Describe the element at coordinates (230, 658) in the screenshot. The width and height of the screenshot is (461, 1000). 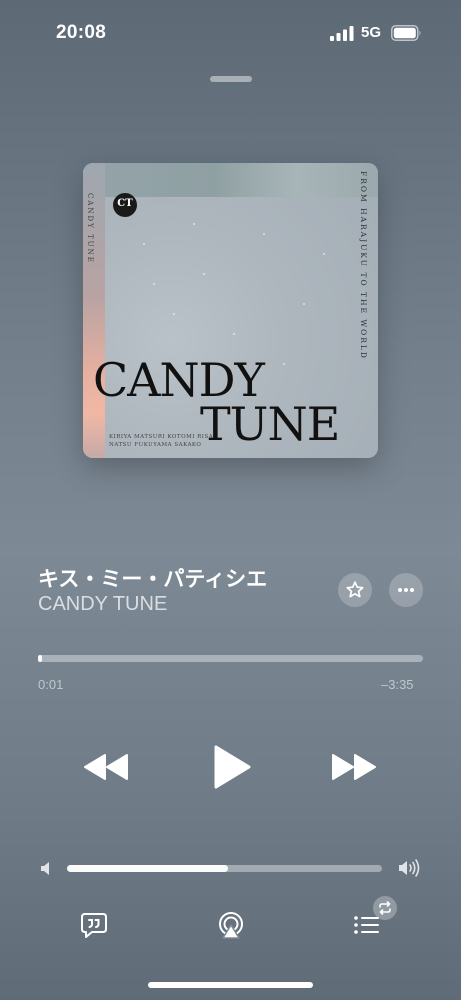
I see `playback-scrubber` at that location.